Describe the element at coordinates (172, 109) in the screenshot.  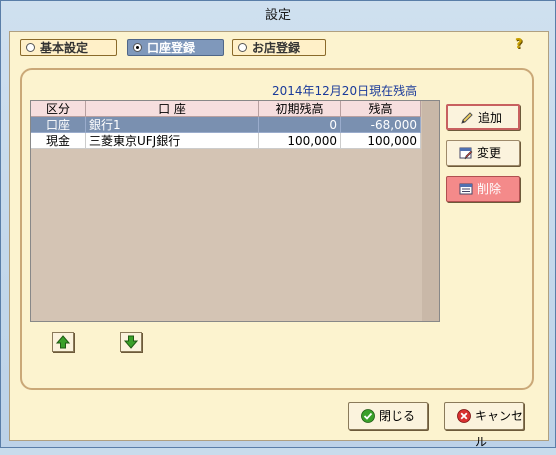
I see `header-account: 口 座` at that location.